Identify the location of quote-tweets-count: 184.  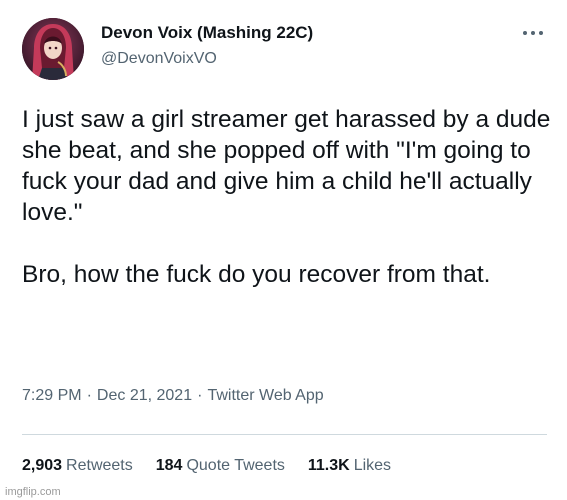
(169, 465).